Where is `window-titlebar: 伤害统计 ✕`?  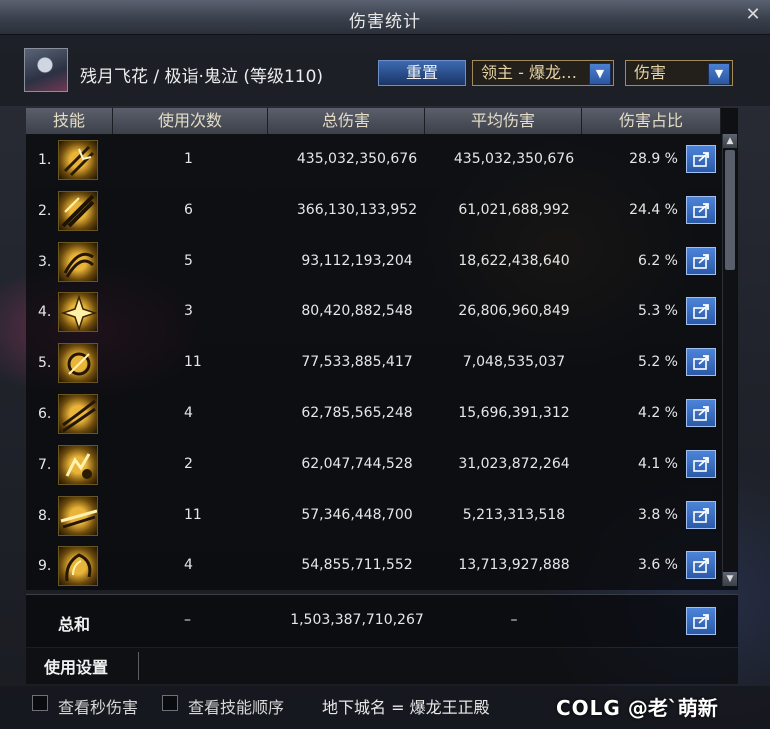 window-titlebar: 伤害统计 ✕ is located at coordinates (385, 17).